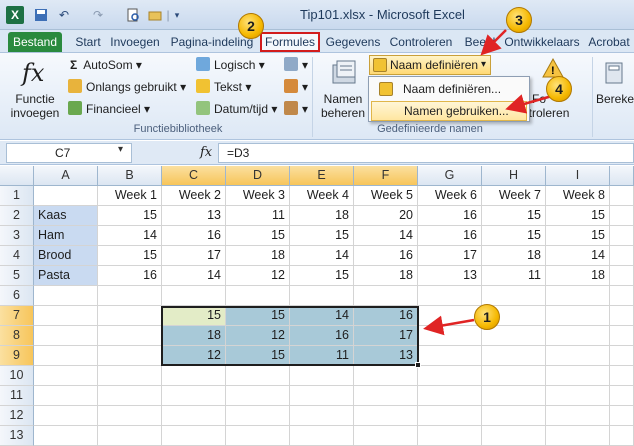 The height and width of the screenshot is (446, 634). I want to click on column-header: B, so click(130, 176).